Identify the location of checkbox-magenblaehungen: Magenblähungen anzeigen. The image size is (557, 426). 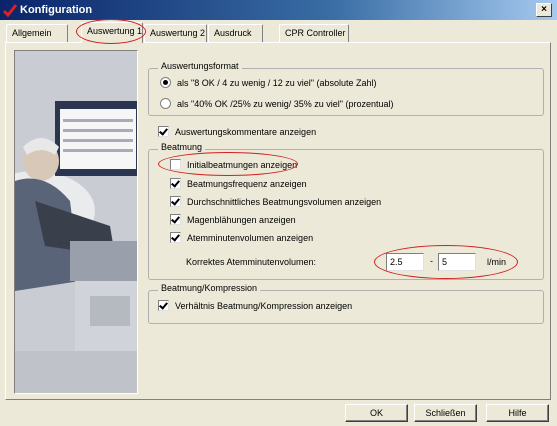
(233, 219).